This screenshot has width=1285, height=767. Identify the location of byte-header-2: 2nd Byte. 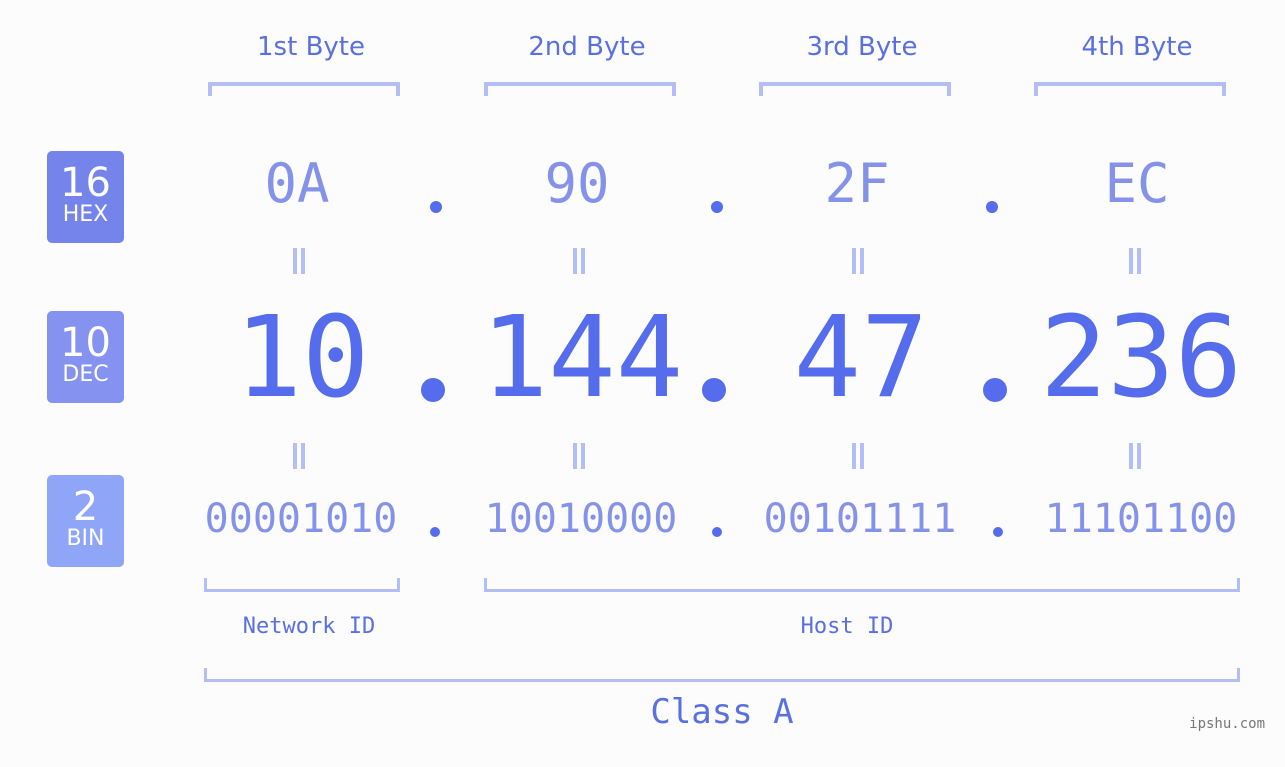
(587, 47).